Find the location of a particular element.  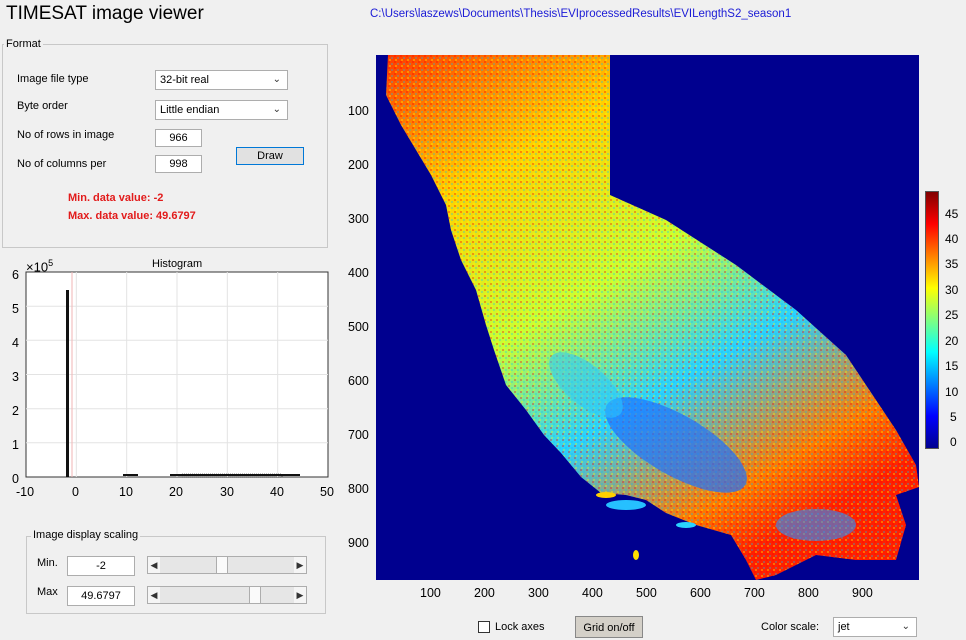

color-scale-label: Color scale: is located at coordinates (790, 627).